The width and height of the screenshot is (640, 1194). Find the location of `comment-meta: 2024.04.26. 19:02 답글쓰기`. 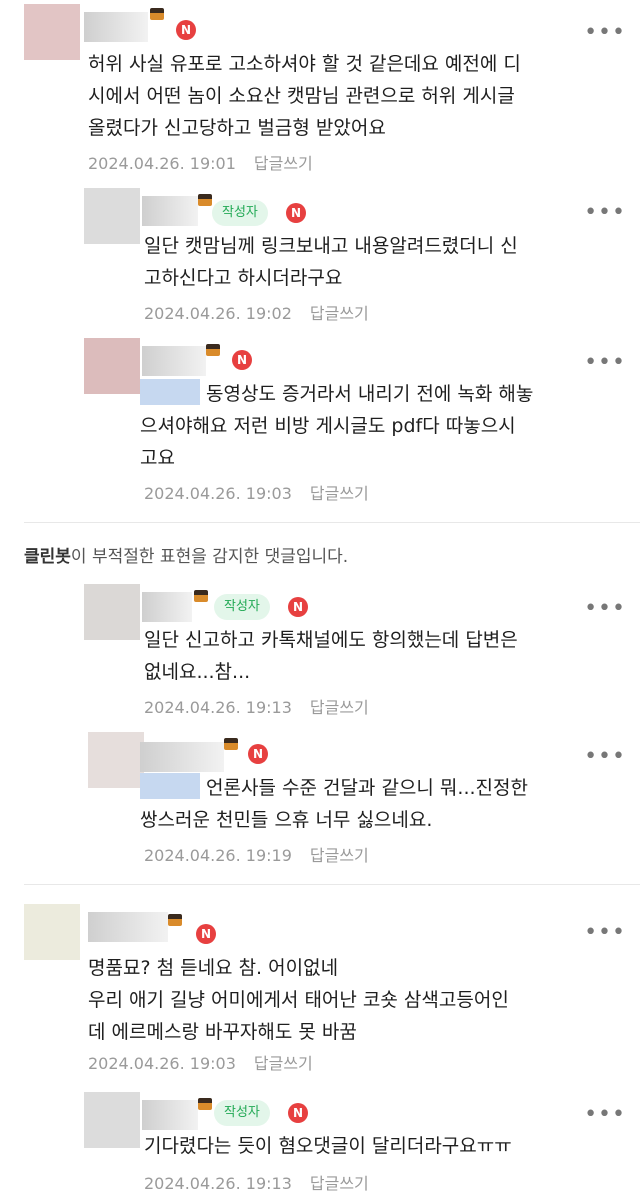

comment-meta: 2024.04.26. 19:02 답글쓰기 is located at coordinates (256, 312).